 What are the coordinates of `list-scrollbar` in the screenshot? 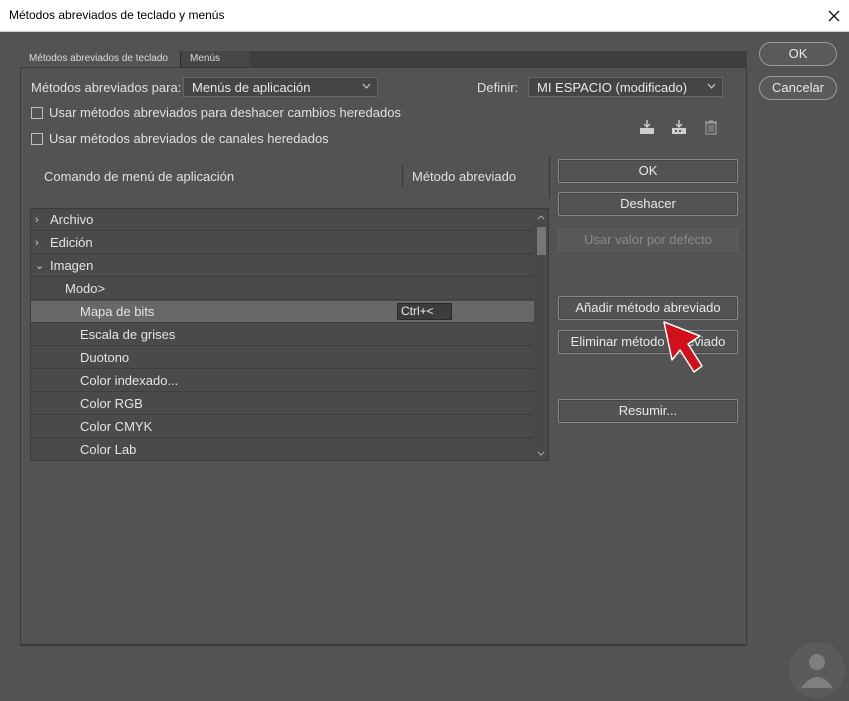 It's located at (541, 334).